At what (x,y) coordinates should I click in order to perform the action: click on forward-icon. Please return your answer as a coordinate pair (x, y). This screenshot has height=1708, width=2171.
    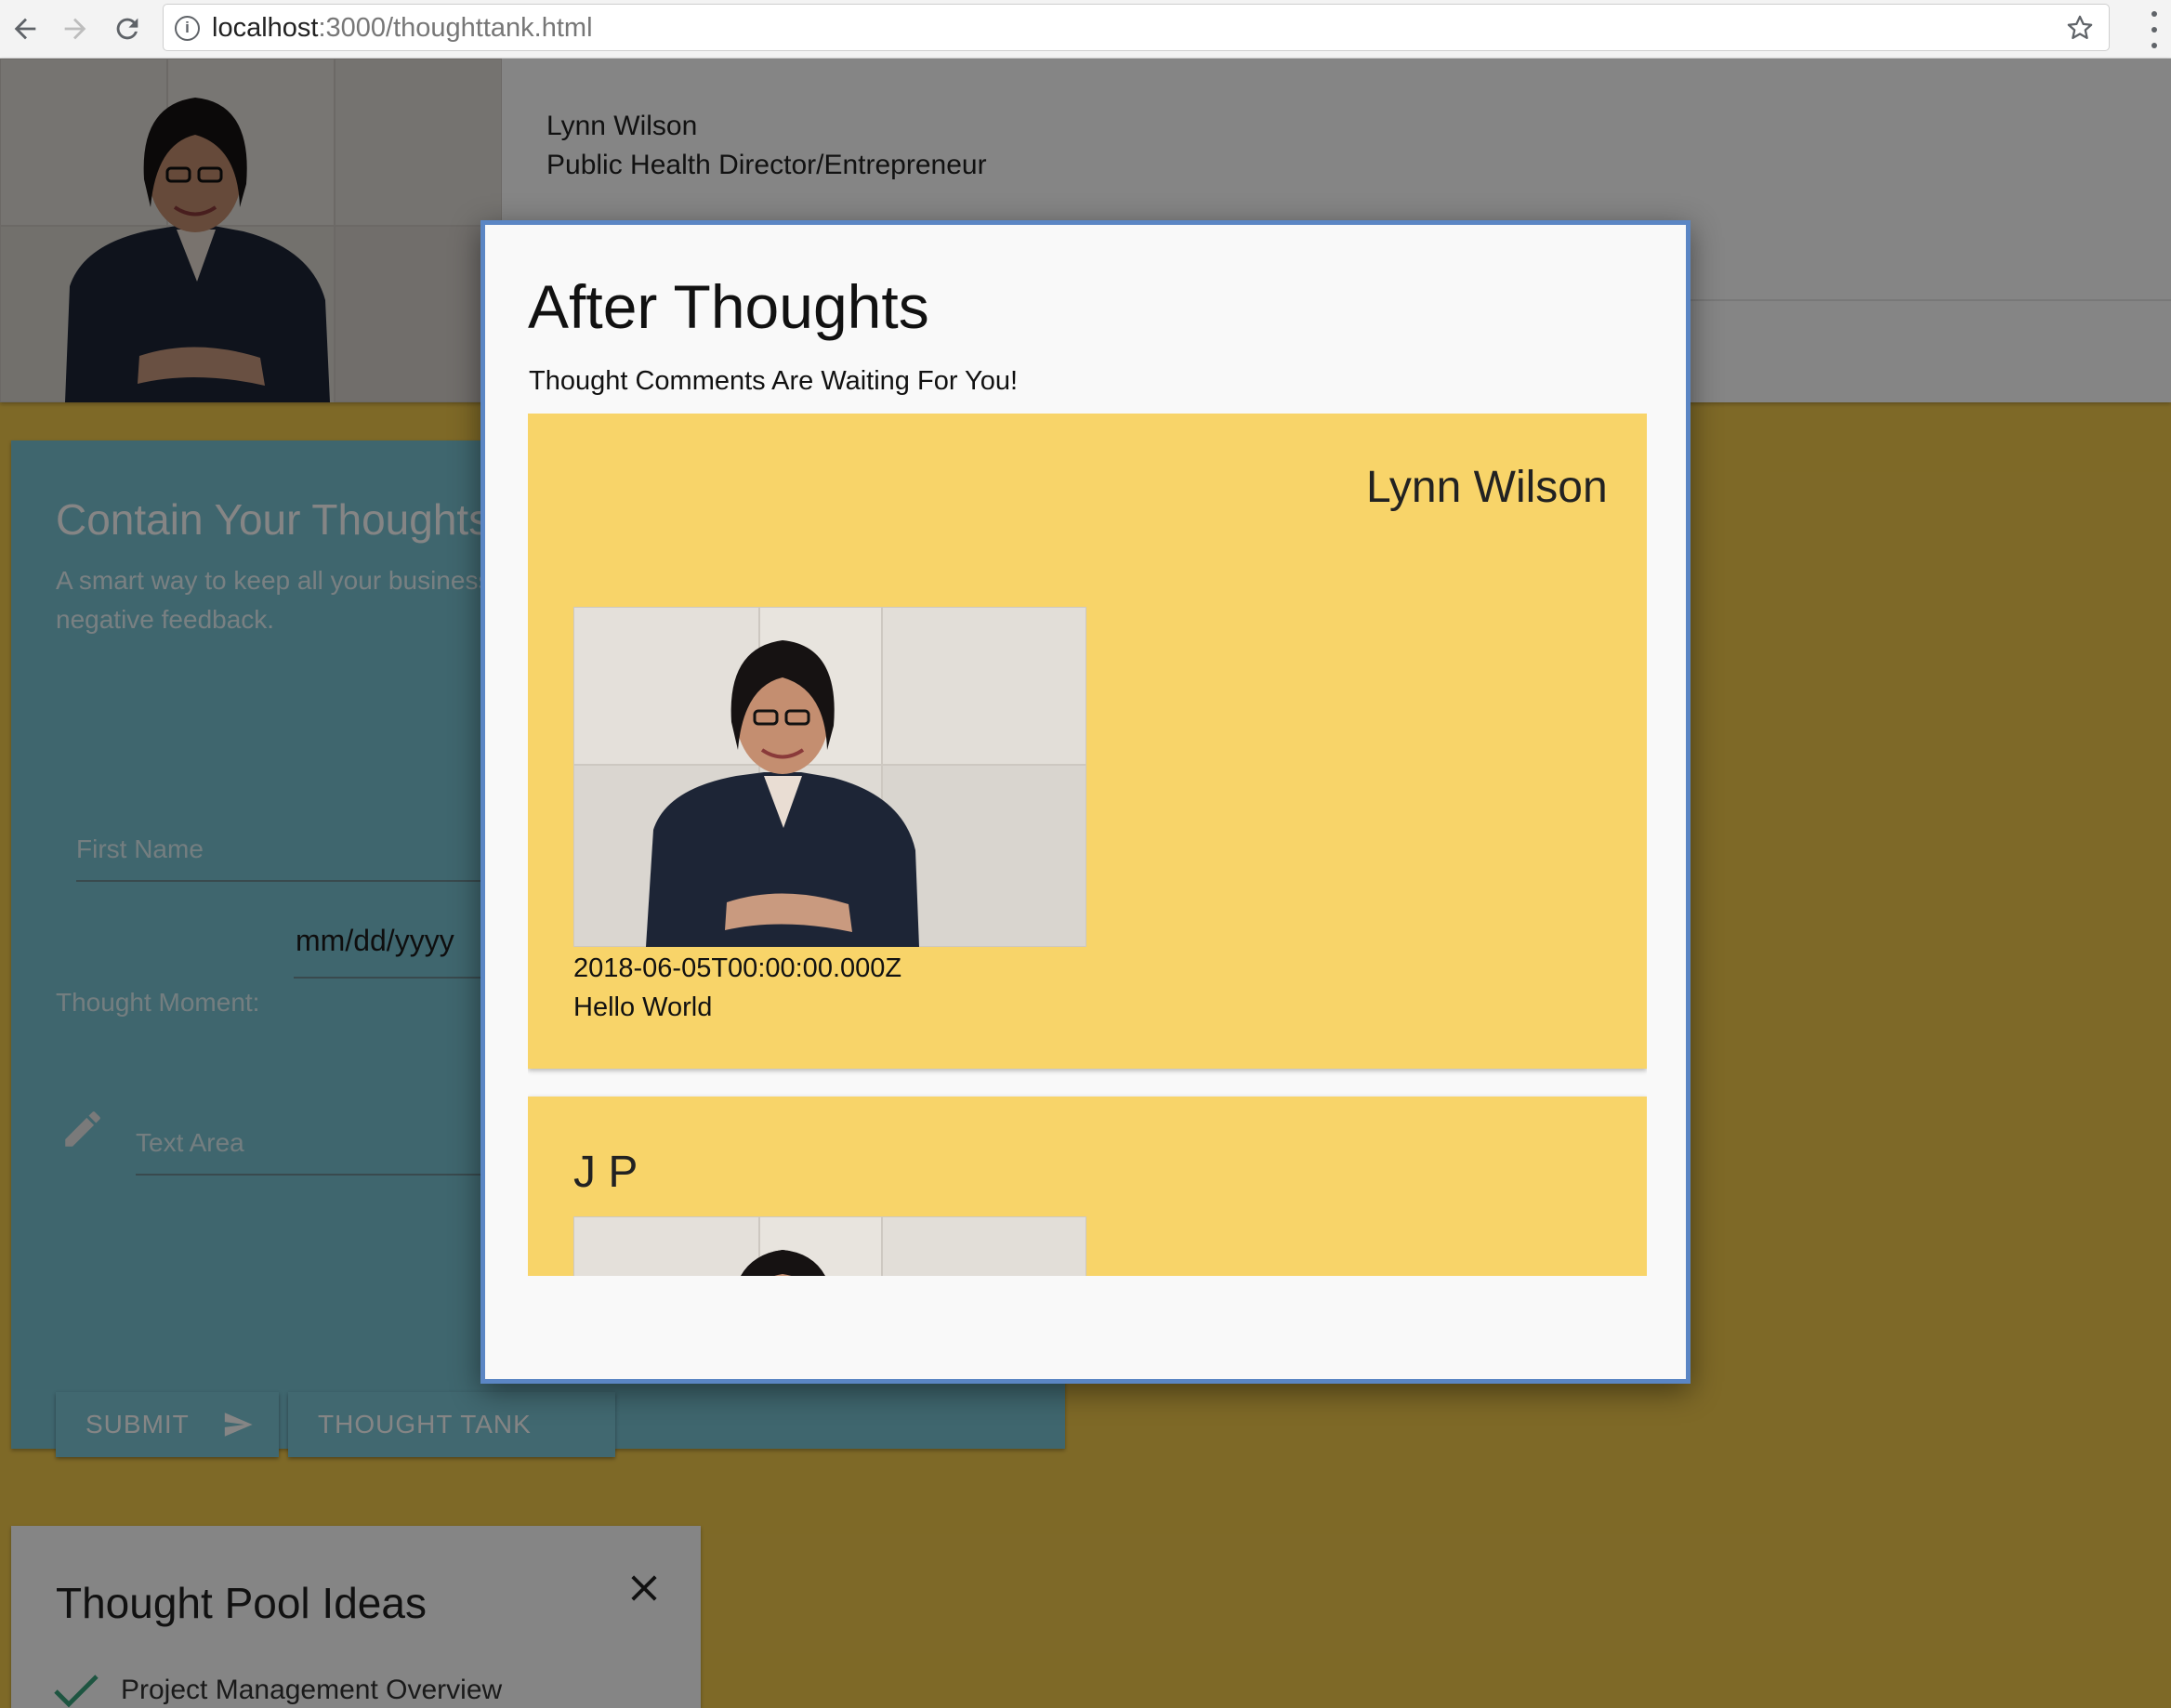
    Looking at the image, I should click on (75, 28).